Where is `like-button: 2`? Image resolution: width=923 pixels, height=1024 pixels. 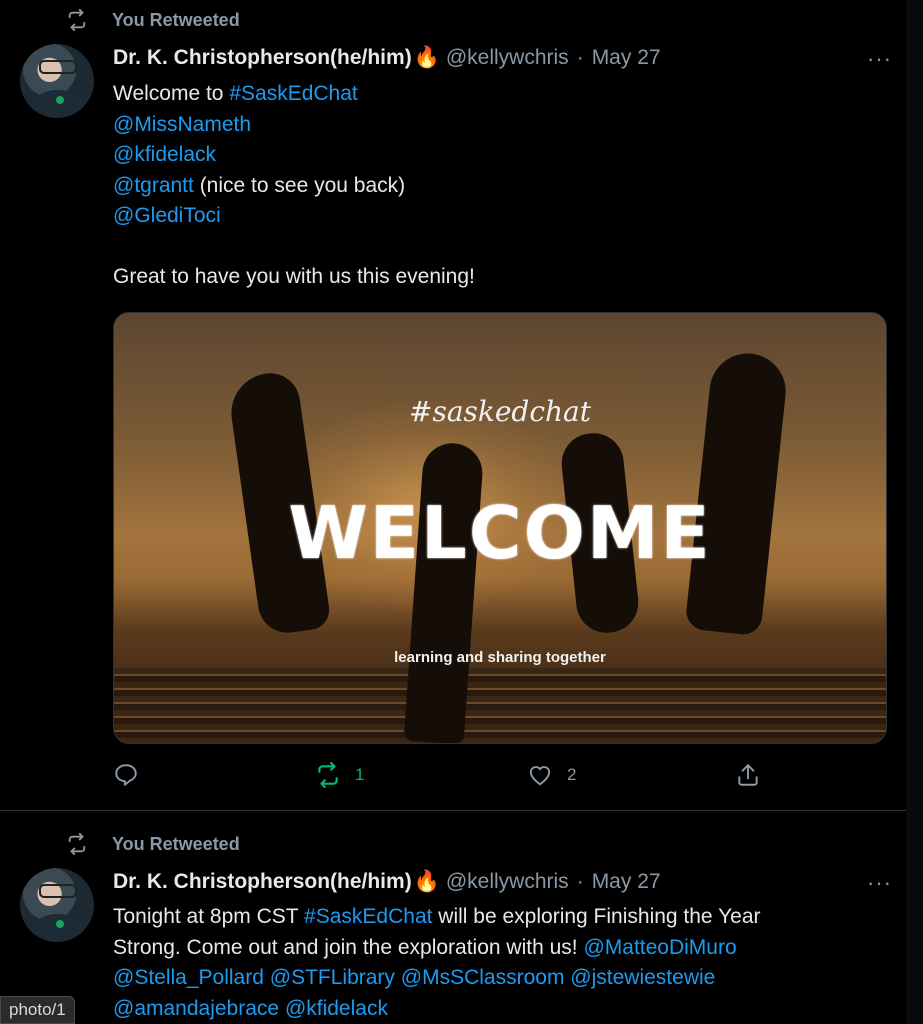
like-button: 2 is located at coordinates (551, 775).